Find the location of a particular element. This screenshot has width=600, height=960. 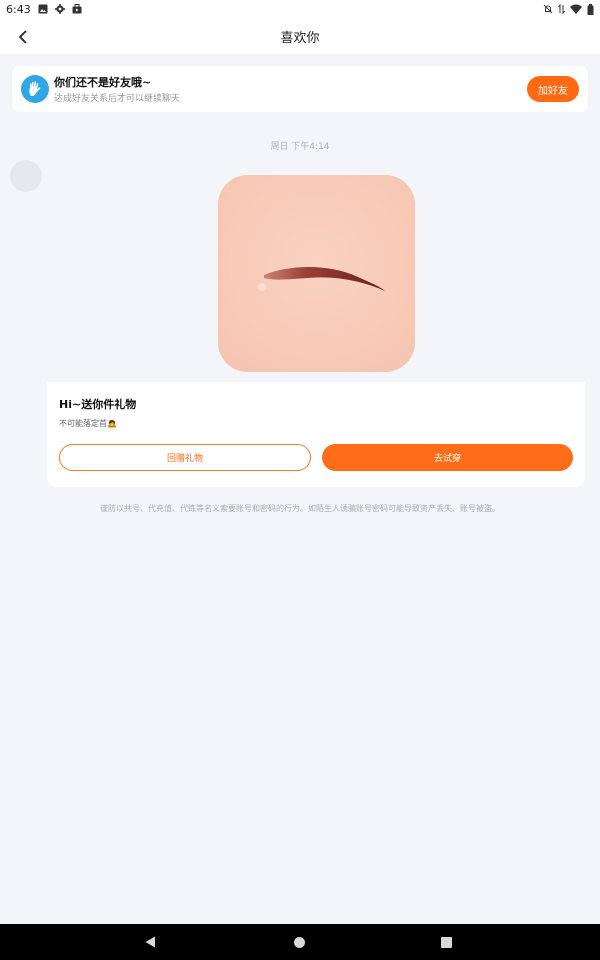

status-time: 6:43 is located at coordinates (18, 9).